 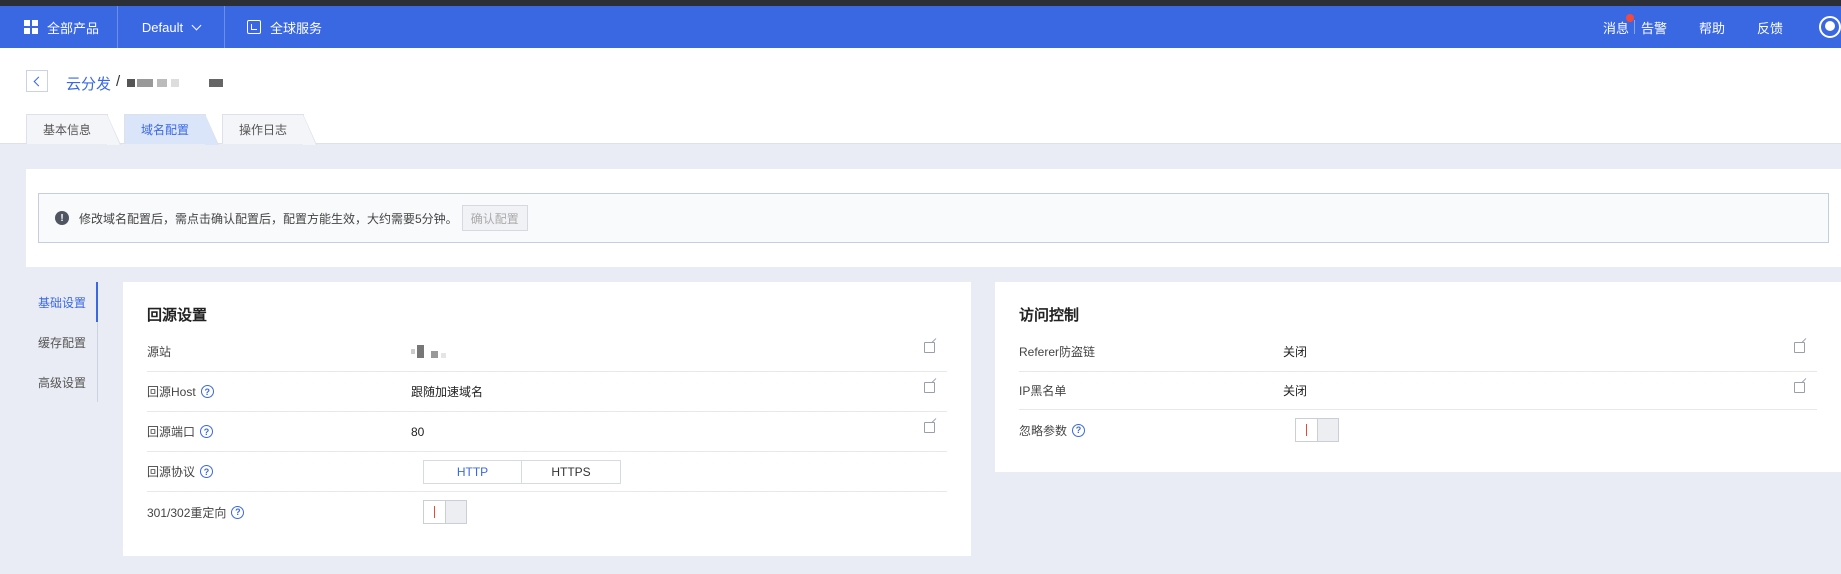 What do you see at coordinates (1418, 391) in the screenshot?
I see `ip-blacklist-row: IP黑名单 关闭` at bounding box center [1418, 391].